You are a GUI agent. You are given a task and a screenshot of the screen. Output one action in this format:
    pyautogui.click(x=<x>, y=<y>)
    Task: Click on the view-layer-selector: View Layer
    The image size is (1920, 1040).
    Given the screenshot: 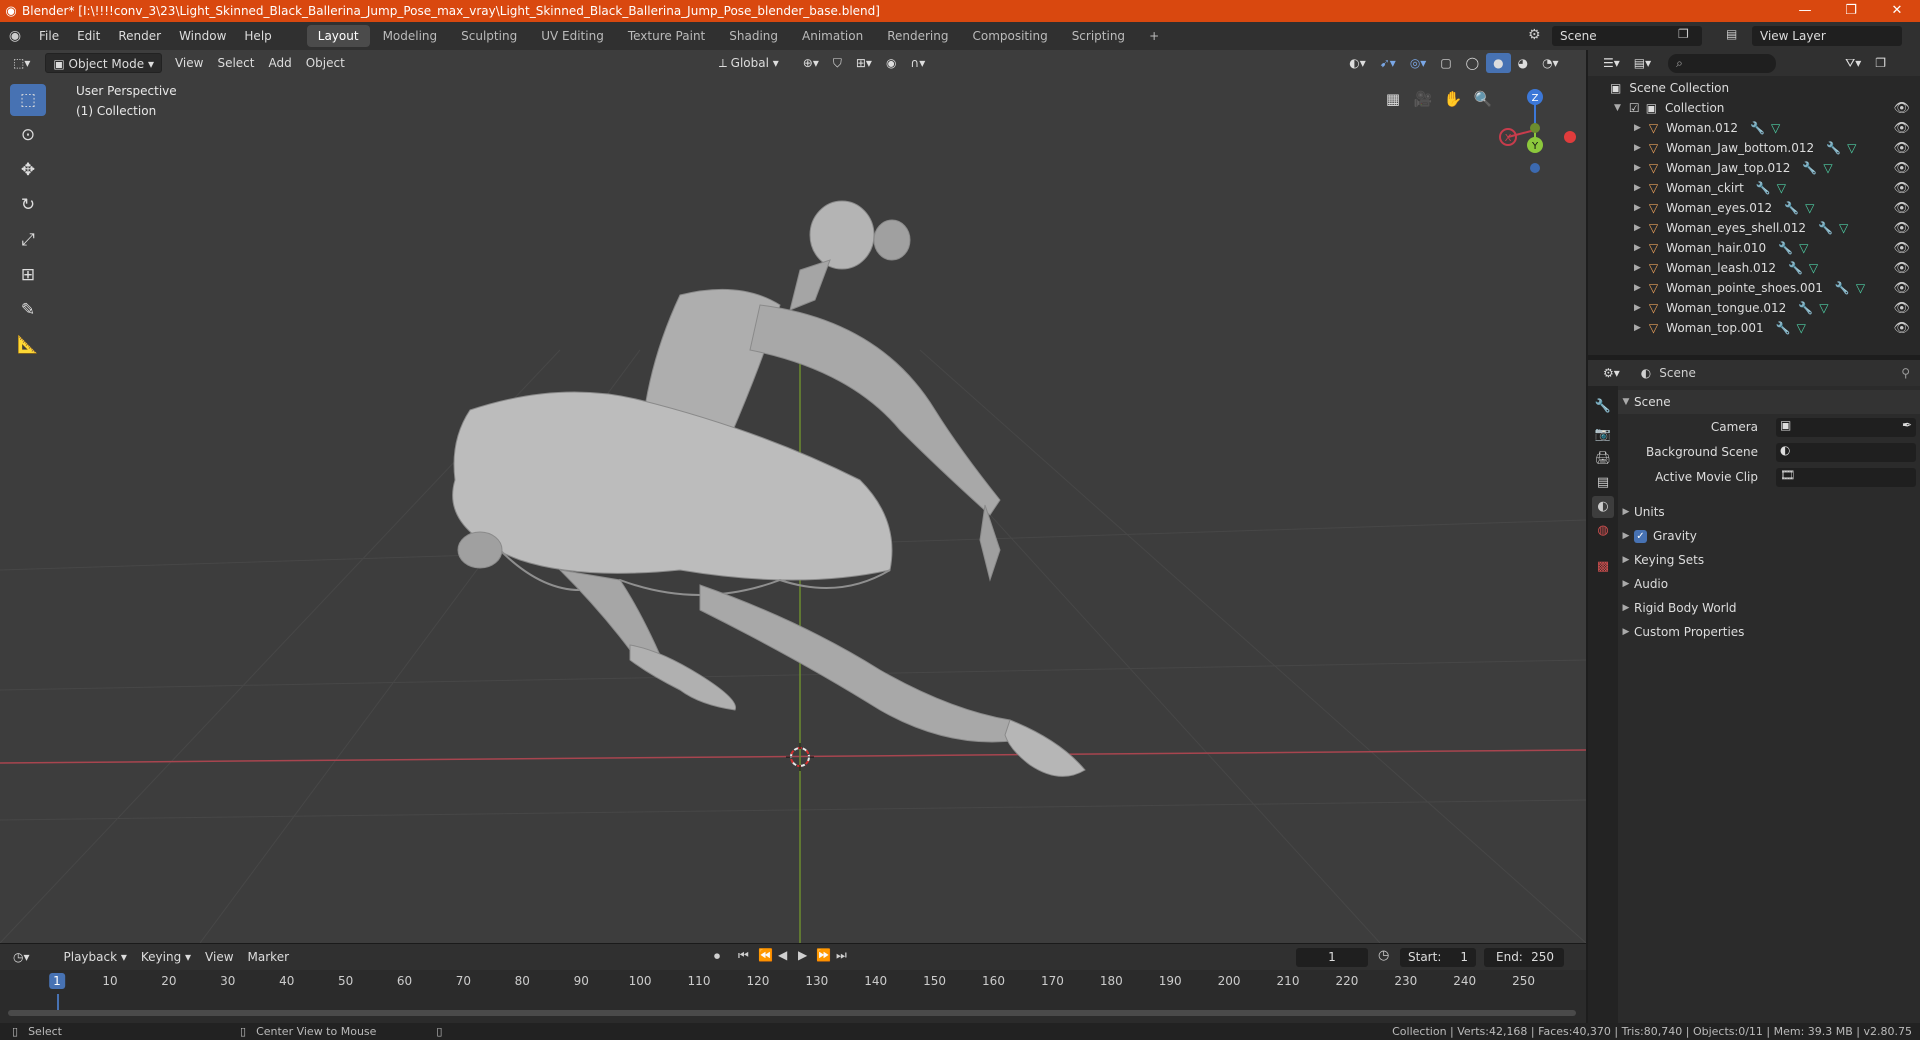 What is the action you would take?
    pyautogui.click(x=1827, y=36)
    